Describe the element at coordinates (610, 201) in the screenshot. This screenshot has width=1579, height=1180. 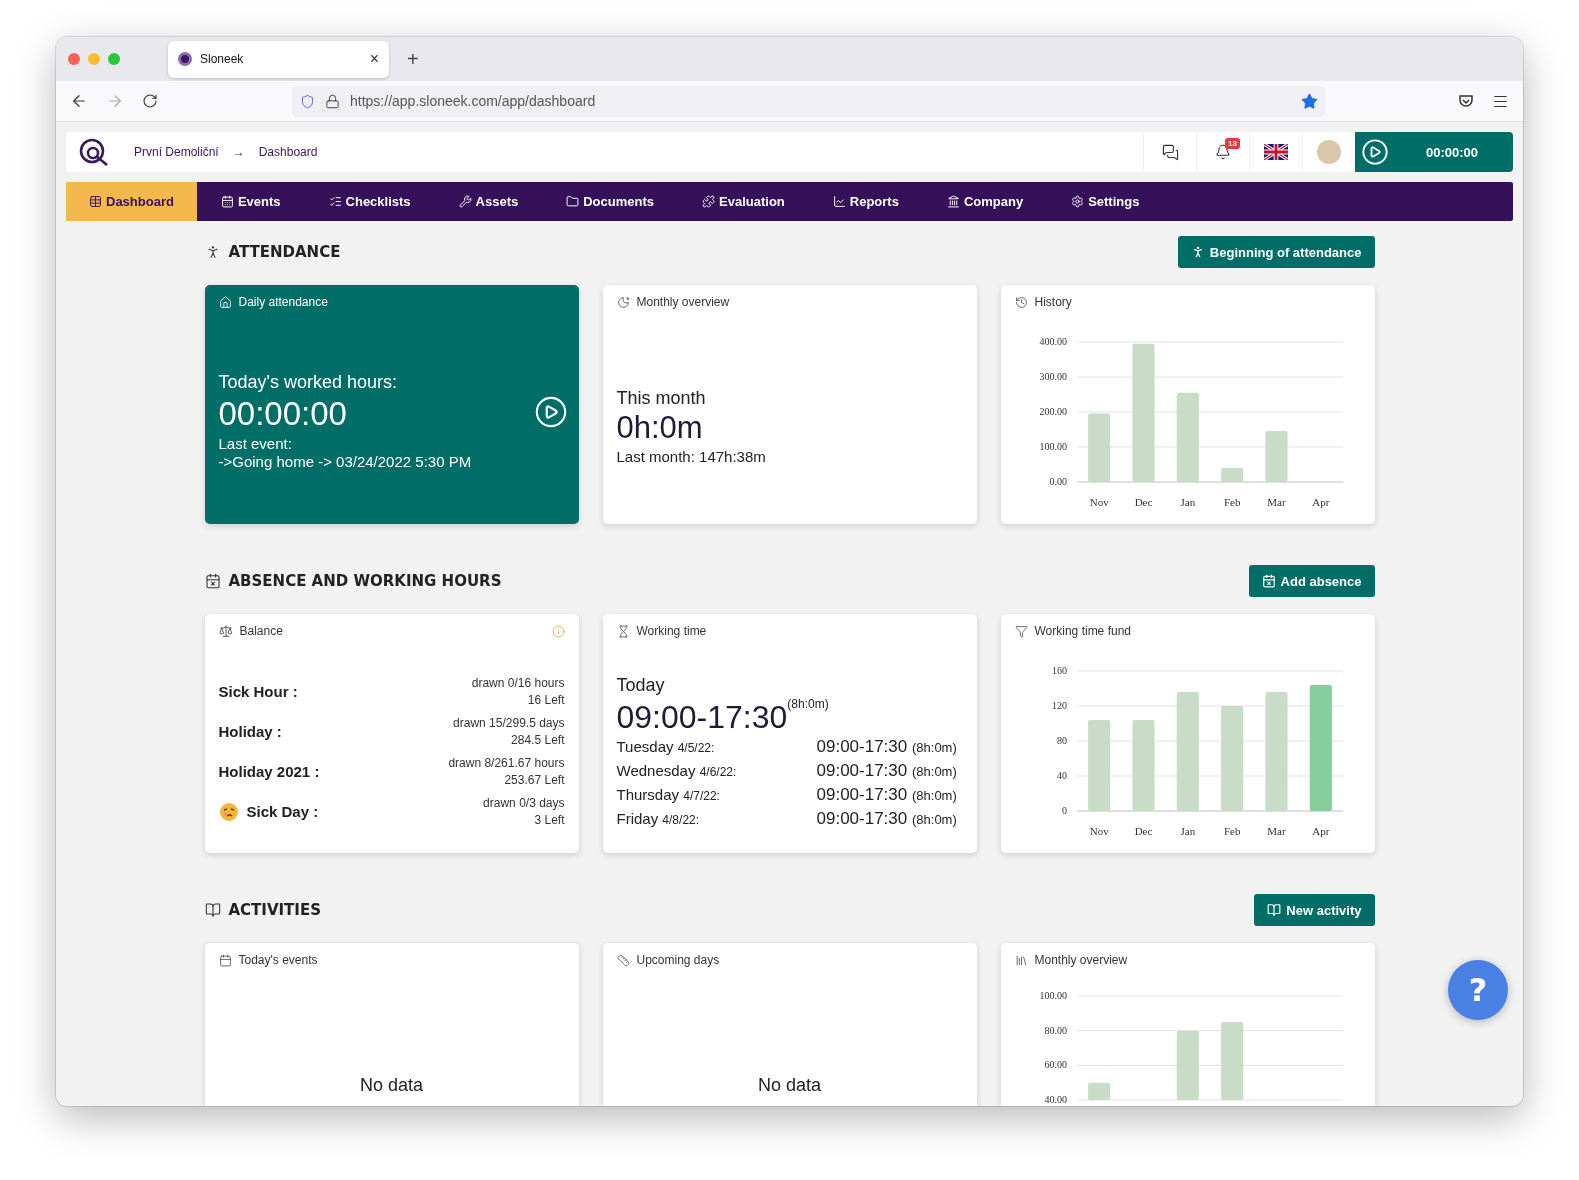
I see `nav-tab: Documents` at that location.